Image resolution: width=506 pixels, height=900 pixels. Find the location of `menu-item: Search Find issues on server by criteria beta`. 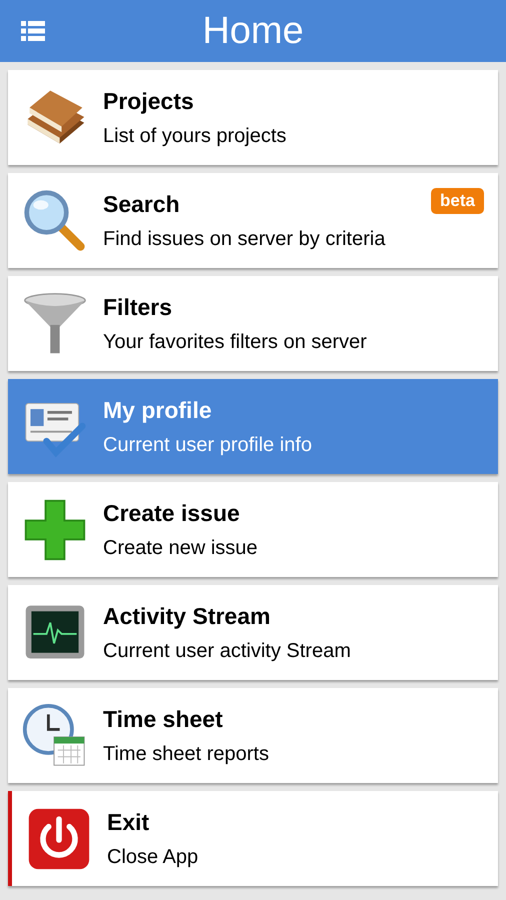

menu-item: Search Find issues on server by criteria beta is located at coordinates (253, 220).